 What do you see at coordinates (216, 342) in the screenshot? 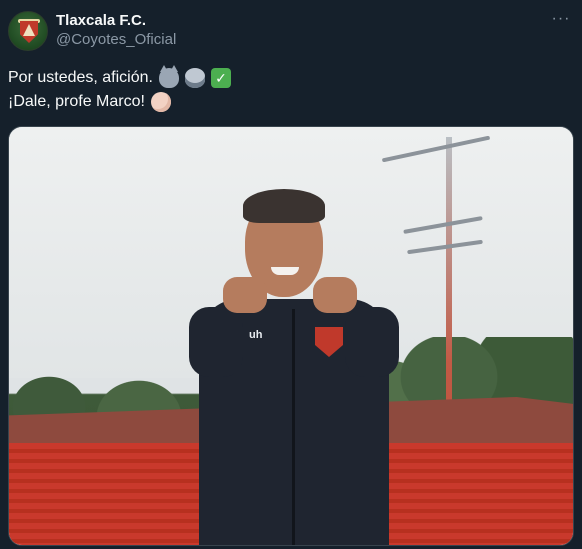
I see `left-arm` at bounding box center [216, 342].